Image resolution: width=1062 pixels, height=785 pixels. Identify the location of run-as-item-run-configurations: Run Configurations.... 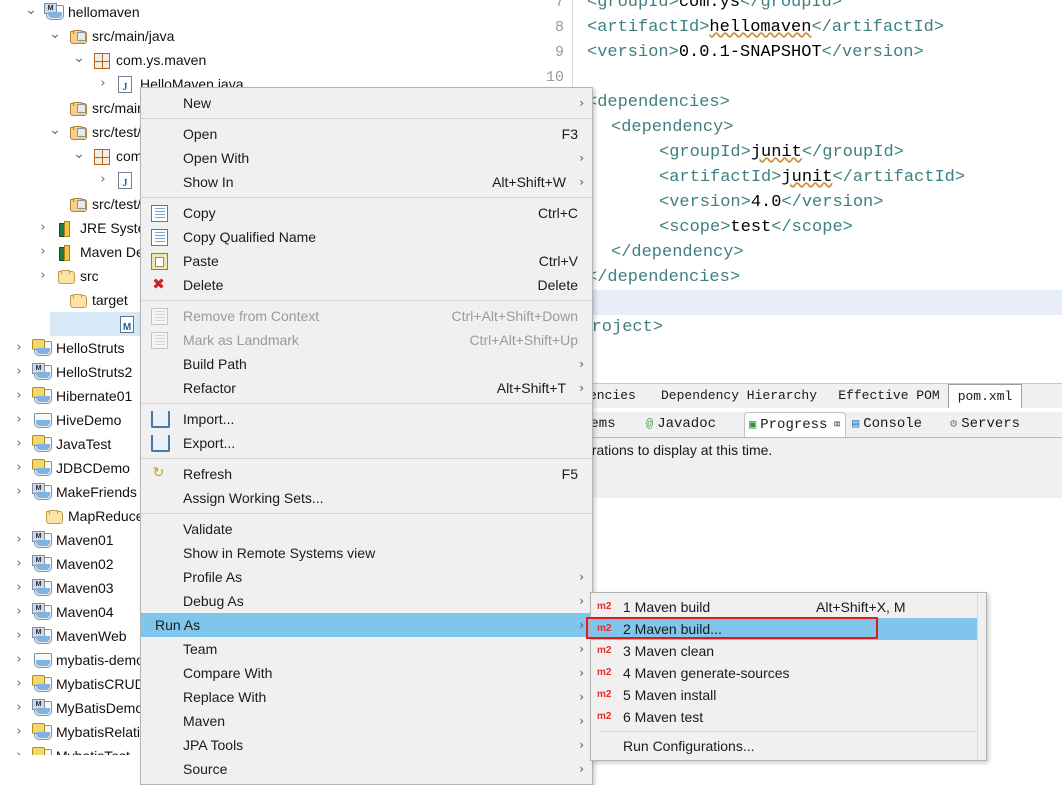
(788, 746).